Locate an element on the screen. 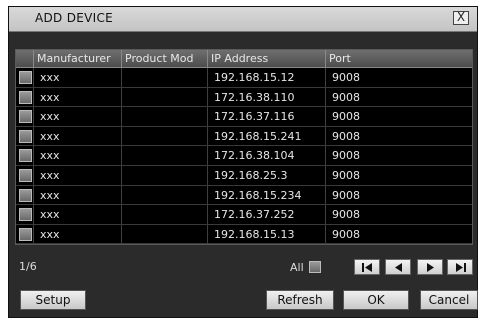  col-ip-address: IP Address is located at coordinates (267, 58).